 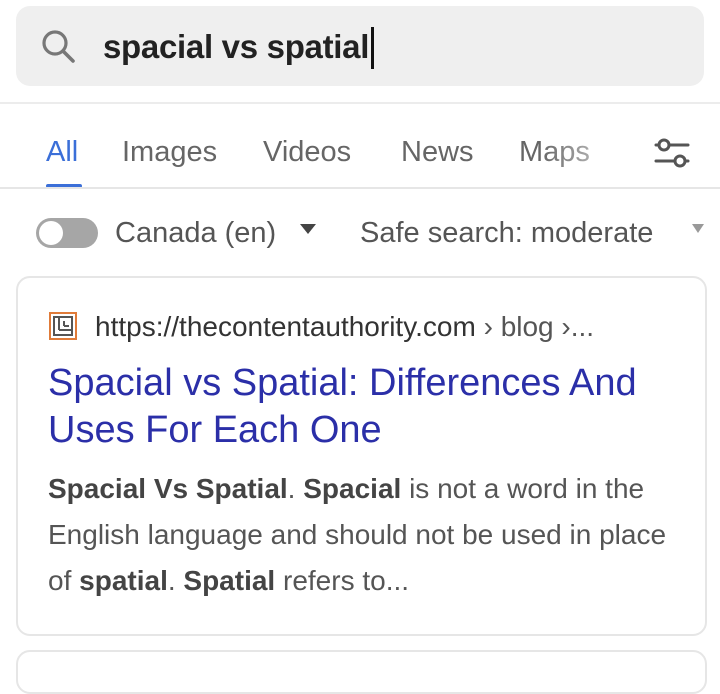 What do you see at coordinates (372, 48) in the screenshot?
I see `text-cursor` at bounding box center [372, 48].